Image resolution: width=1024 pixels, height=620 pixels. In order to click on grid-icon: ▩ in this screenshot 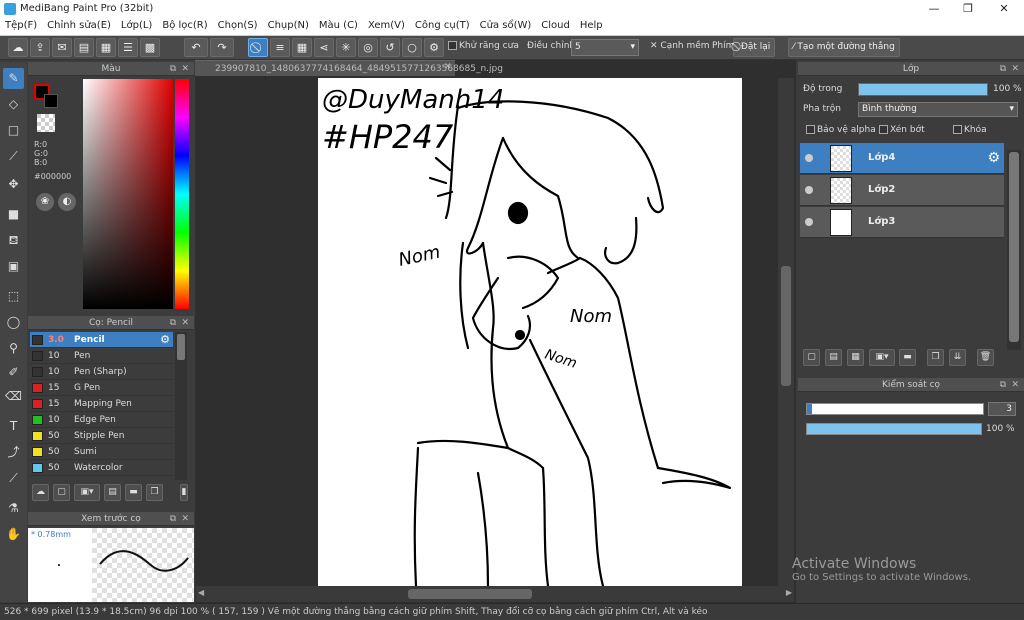, I will do `click(150, 47)`.